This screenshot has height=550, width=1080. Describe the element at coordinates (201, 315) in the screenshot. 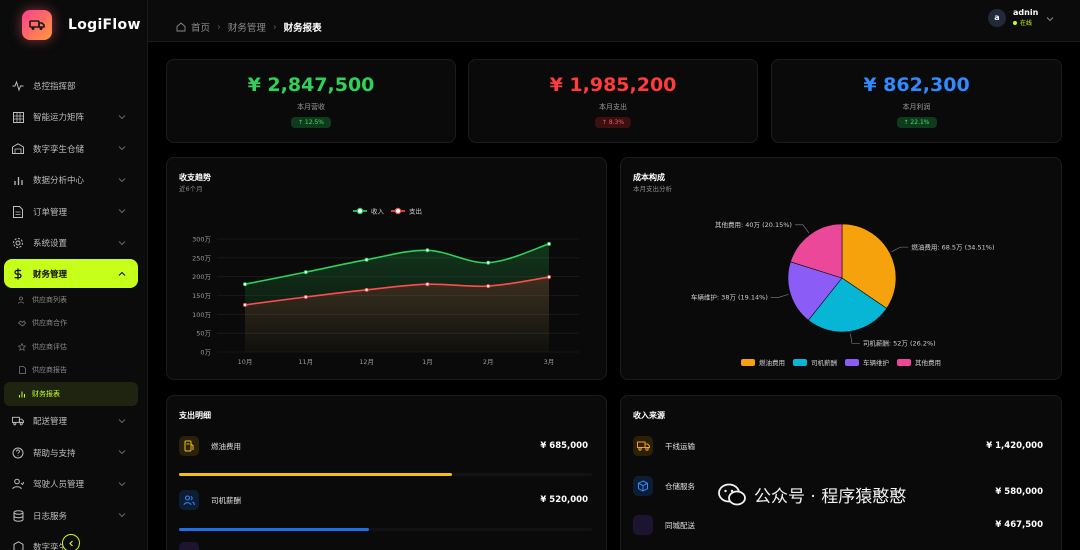

I see `y-tick-label: 100万` at that location.